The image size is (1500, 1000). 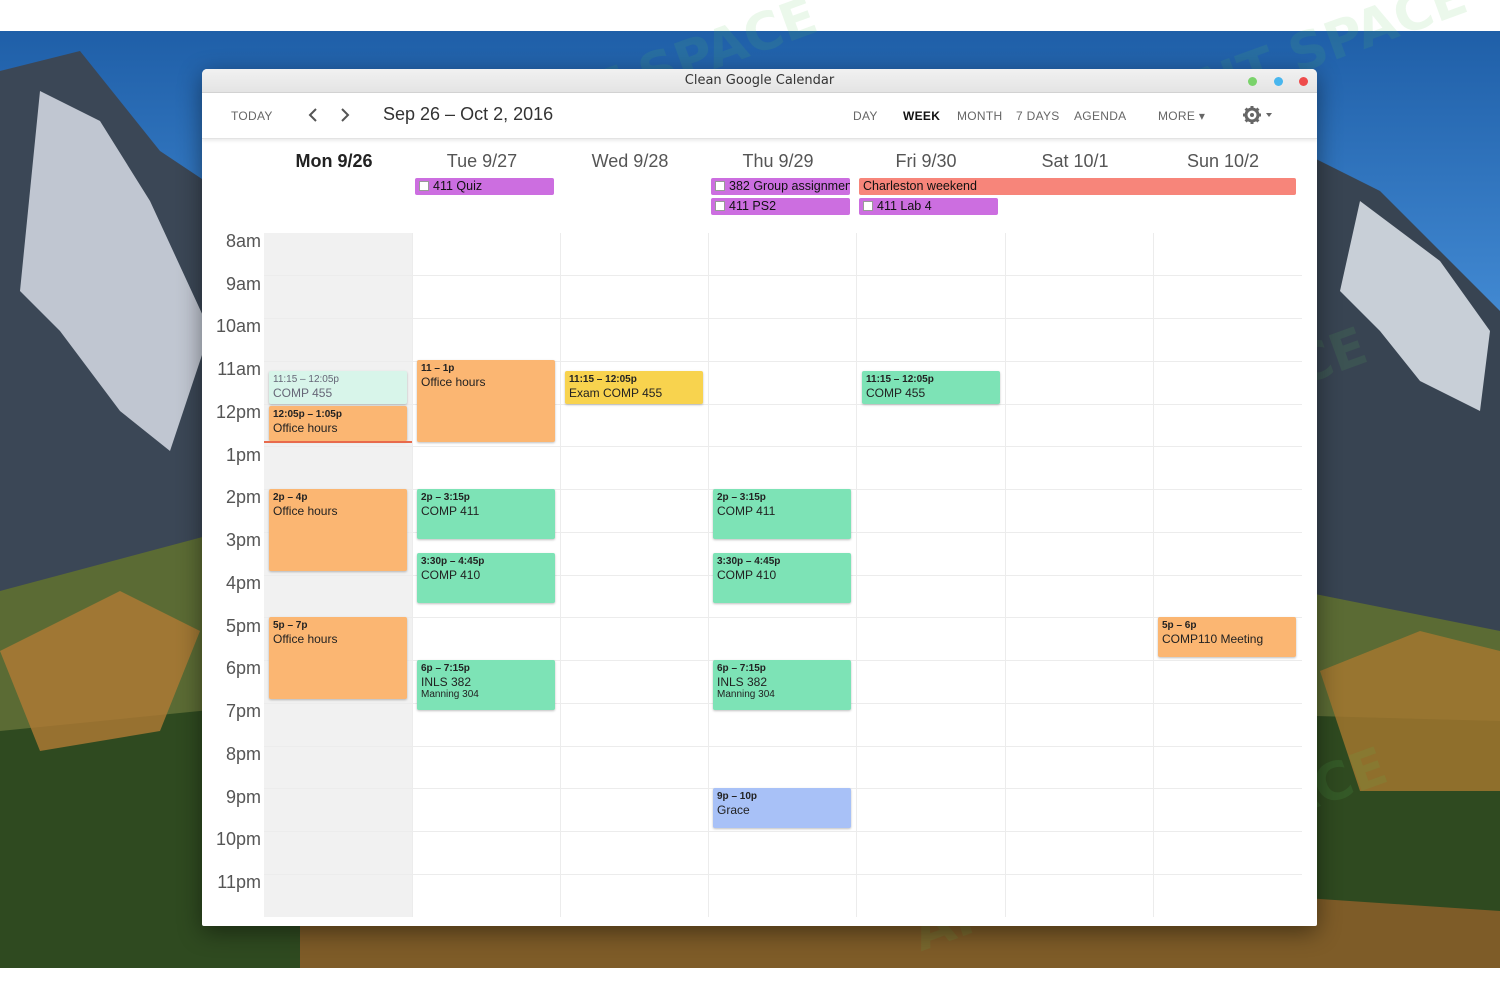 What do you see at coordinates (486, 685) in the screenshot?
I see `event-tue-inls382: 6p – 7:15p INLS 382 Manning 304` at bounding box center [486, 685].